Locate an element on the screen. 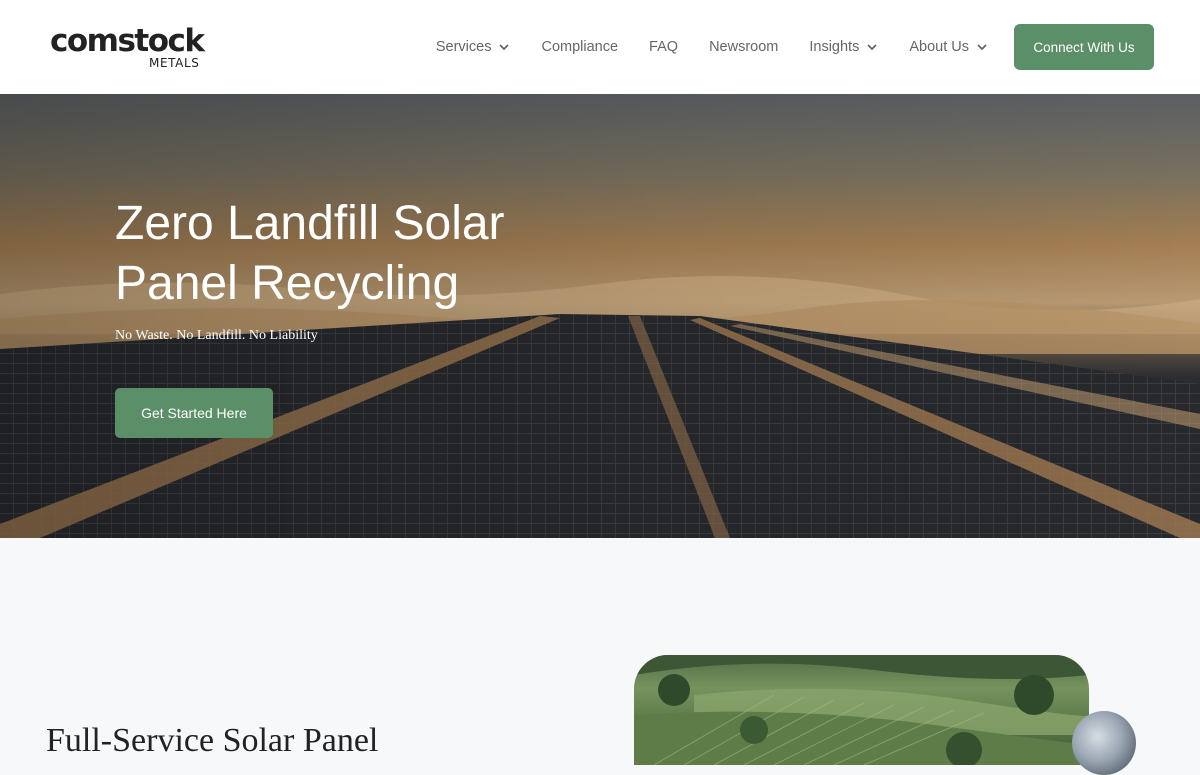 Image resolution: width=1200 pixels, height=775 pixels. connect-button: Connect With Us is located at coordinates (1084, 47).